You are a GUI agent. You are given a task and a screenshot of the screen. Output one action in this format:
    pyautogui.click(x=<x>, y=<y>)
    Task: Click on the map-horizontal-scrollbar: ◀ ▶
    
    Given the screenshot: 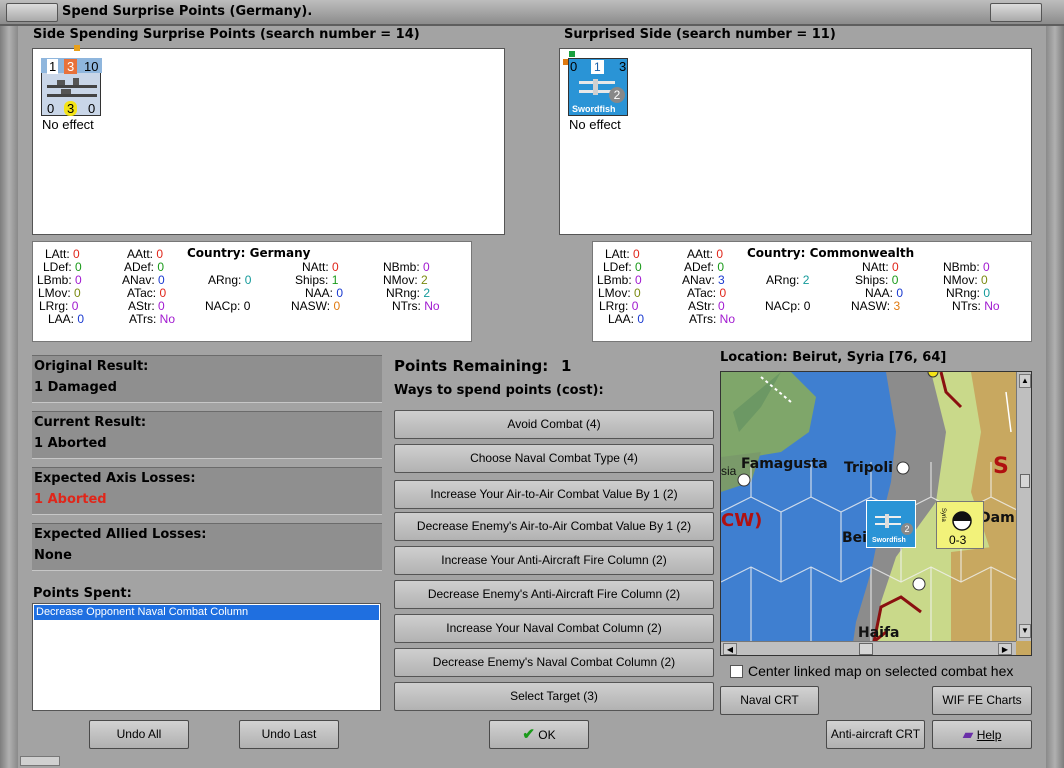 What is the action you would take?
    pyautogui.click(x=868, y=648)
    